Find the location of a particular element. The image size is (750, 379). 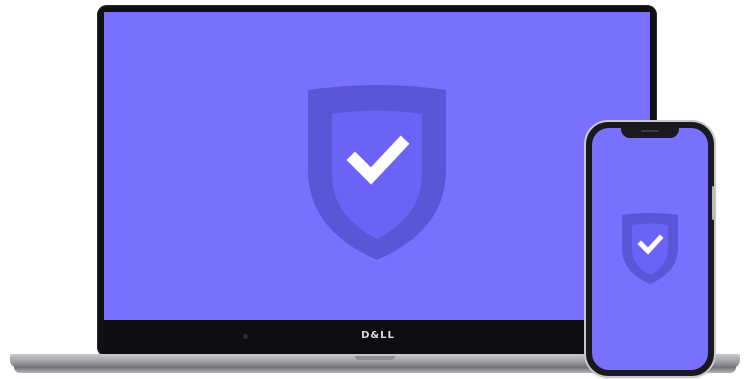

phone-side-button is located at coordinates (713, 203).